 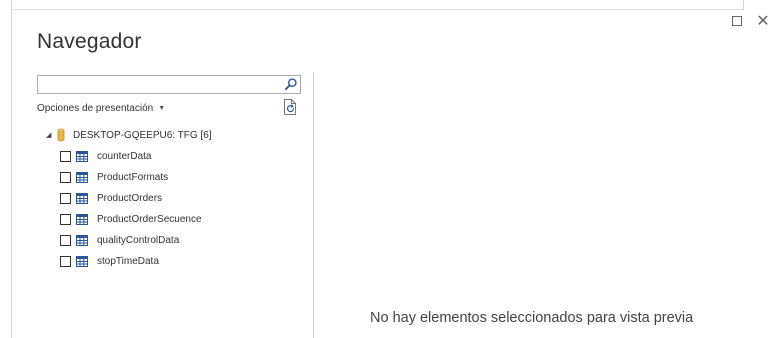 I want to click on display-options-dropdown: Opciones de presentación ▼, so click(x=101, y=108).